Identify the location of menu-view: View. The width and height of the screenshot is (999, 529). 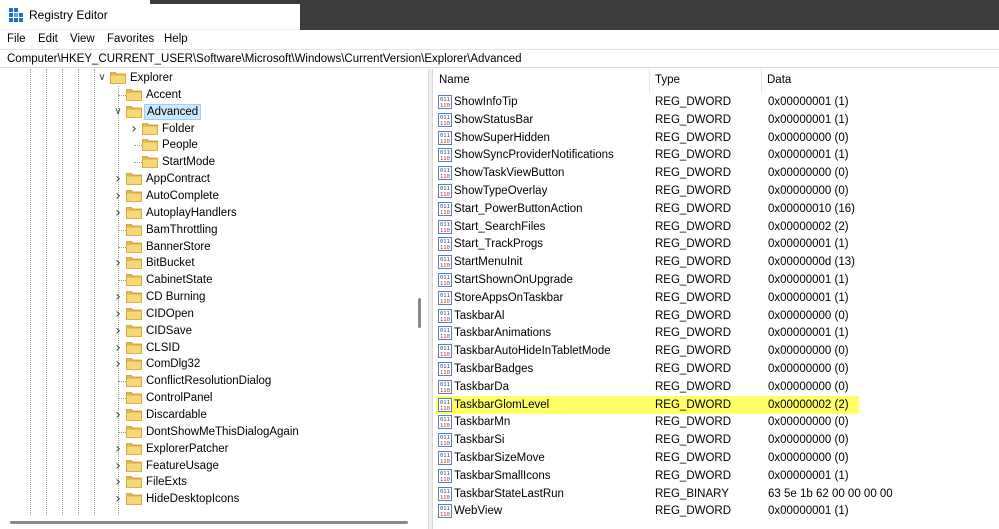
(82, 39).